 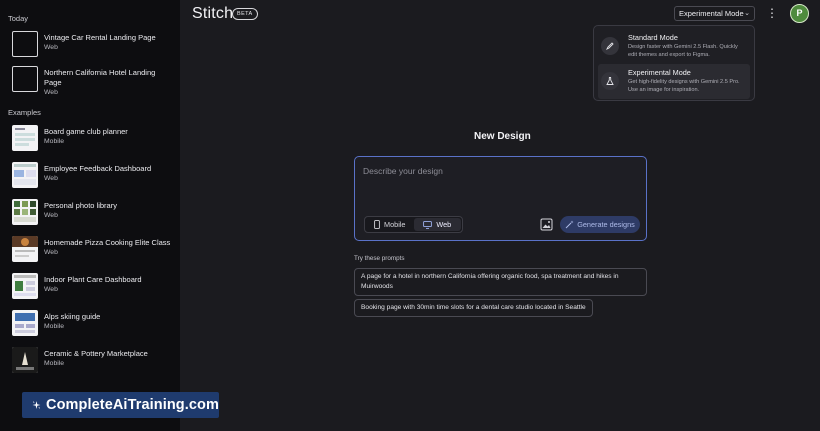 What do you see at coordinates (428, 224) in the screenshot?
I see `desktop-icon` at bounding box center [428, 224].